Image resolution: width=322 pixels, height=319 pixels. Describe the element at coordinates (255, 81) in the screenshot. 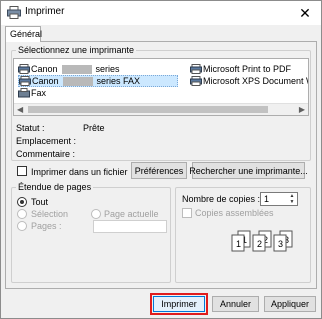

I see `printer-name: Microsoft XPS Document W` at that location.